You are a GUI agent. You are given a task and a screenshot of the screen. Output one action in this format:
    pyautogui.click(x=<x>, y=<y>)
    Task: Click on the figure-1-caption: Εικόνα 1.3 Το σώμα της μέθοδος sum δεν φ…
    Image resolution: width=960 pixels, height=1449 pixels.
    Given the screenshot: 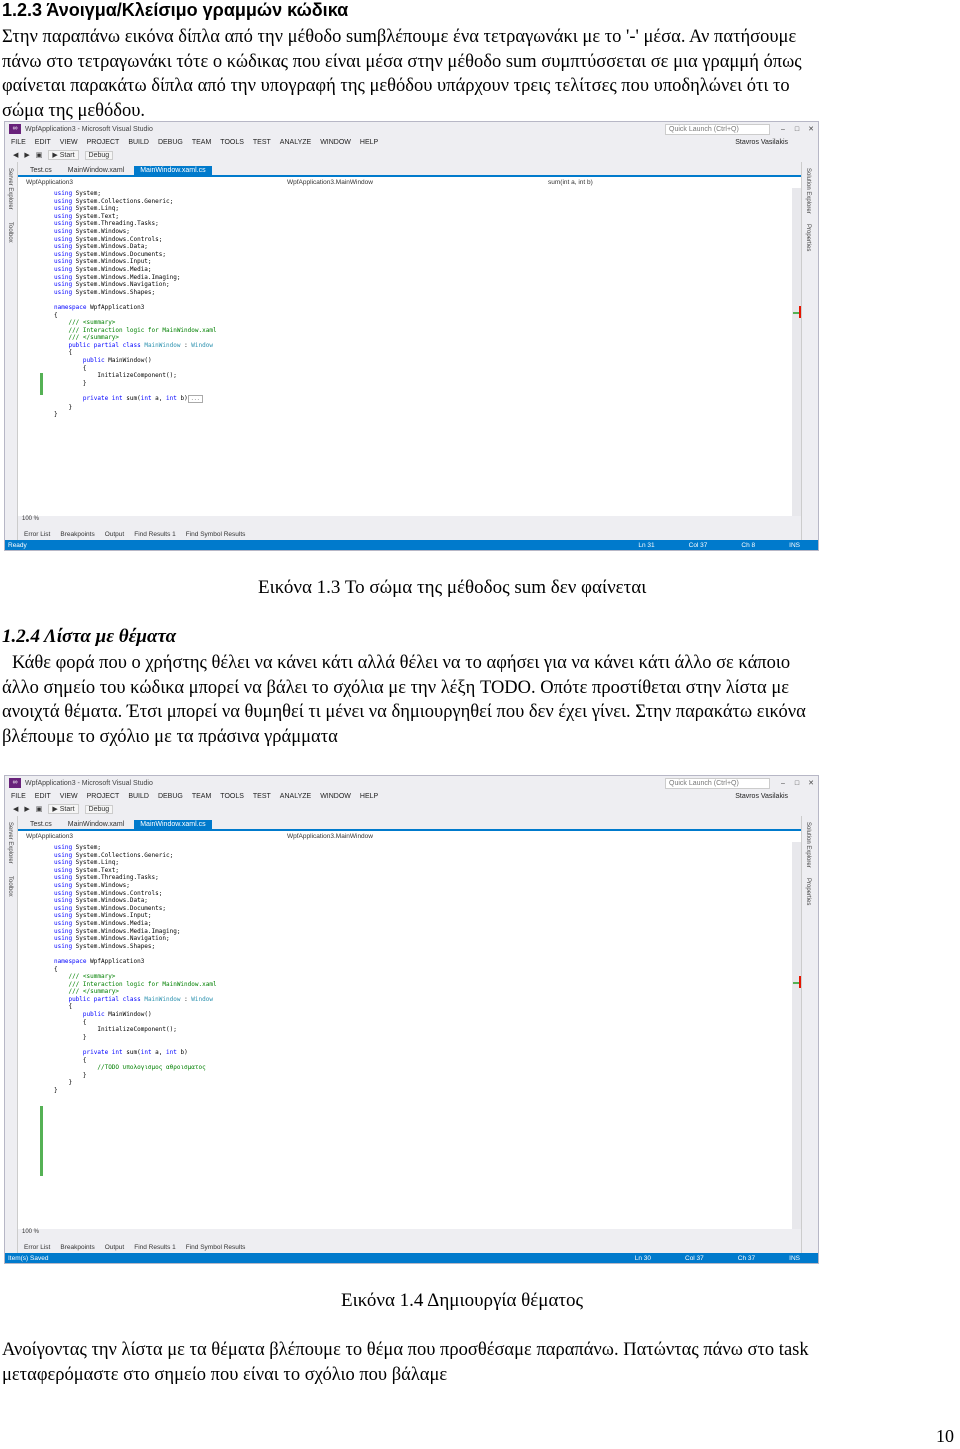 What is the action you would take?
    pyautogui.click(x=452, y=587)
    